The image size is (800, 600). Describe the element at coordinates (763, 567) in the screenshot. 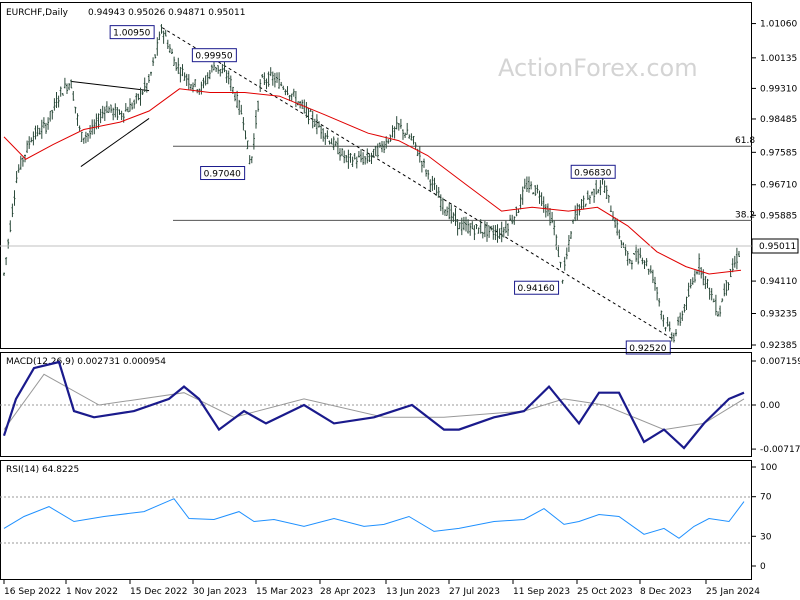

I see `rsi-y-tick-label: 0` at that location.